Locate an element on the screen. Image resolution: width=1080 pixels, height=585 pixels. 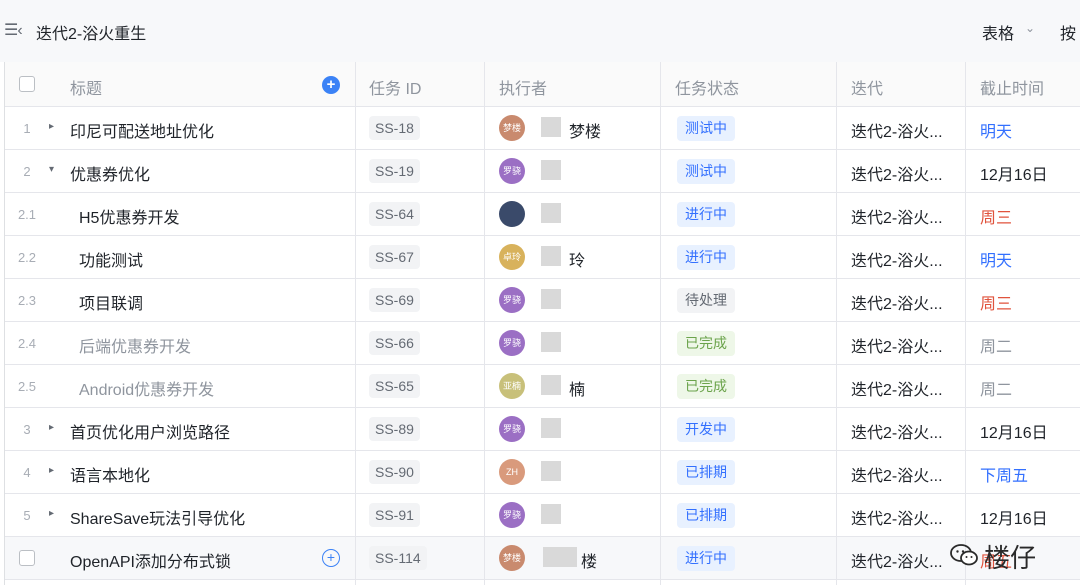
select-all-checkbox is located at coordinates (27, 84).